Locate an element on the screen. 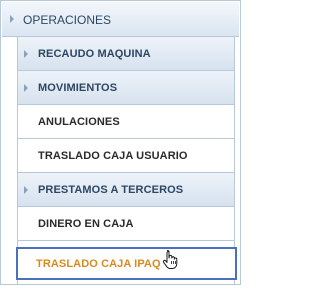 The height and width of the screenshot is (288, 320). menu-root-operaciones: OPERACIONES is located at coordinates (120, 19).